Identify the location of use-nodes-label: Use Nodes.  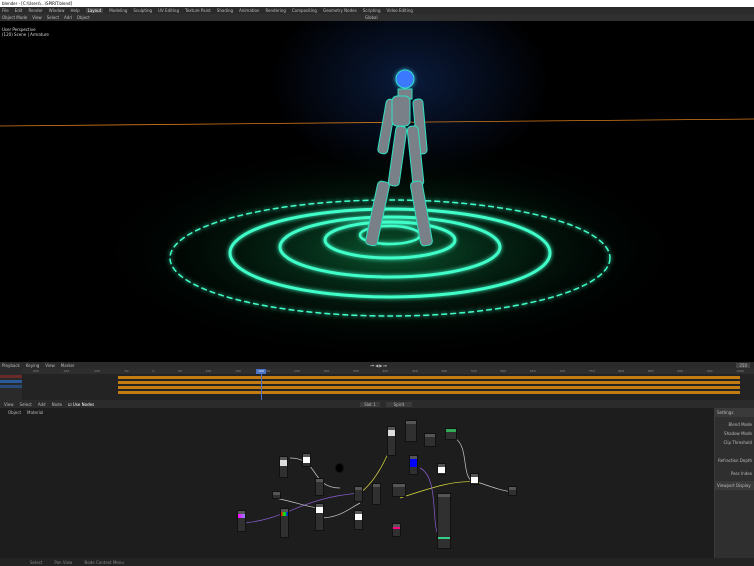
(83, 404).